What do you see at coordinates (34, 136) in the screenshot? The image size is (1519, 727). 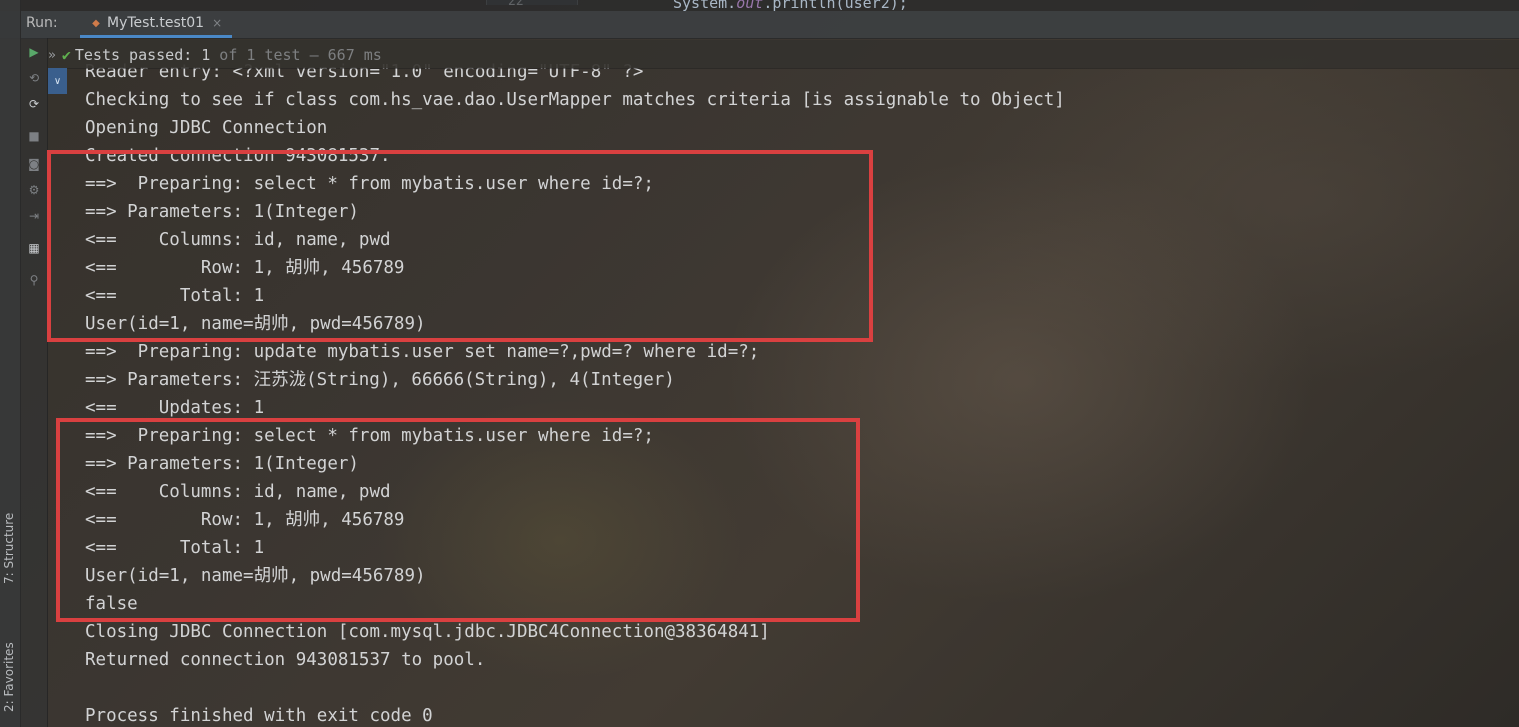 I see `stop-icon: ■` at bounding box center [34, 136].